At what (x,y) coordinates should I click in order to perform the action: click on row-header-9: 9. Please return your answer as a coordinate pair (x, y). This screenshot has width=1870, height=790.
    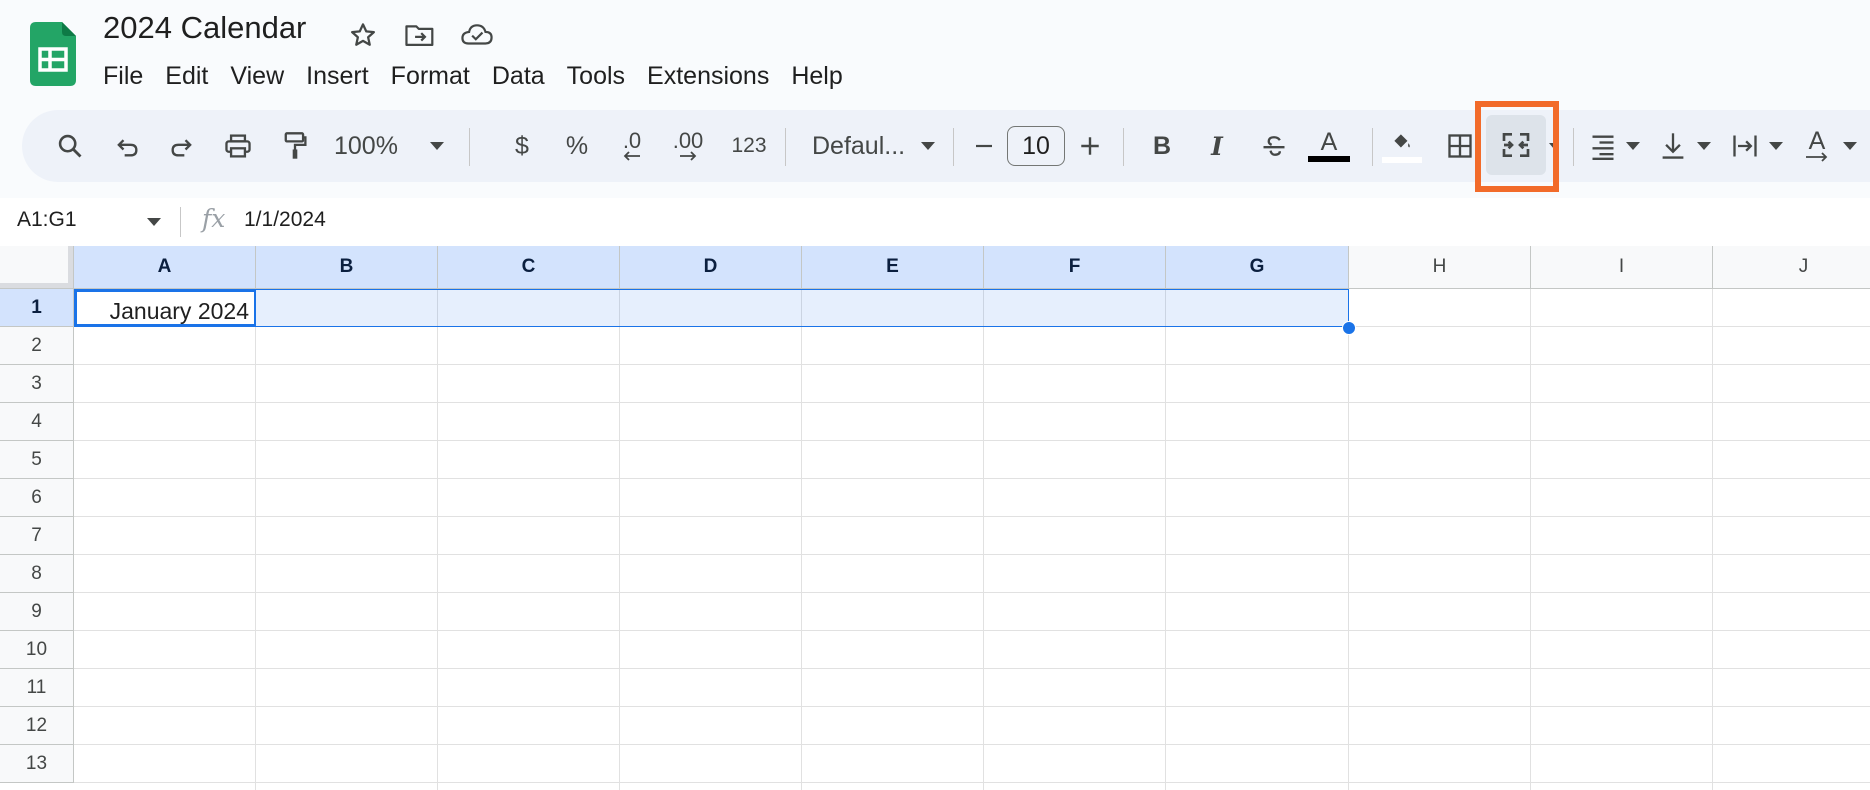
    Looking at the image, I should click on (37, 612).